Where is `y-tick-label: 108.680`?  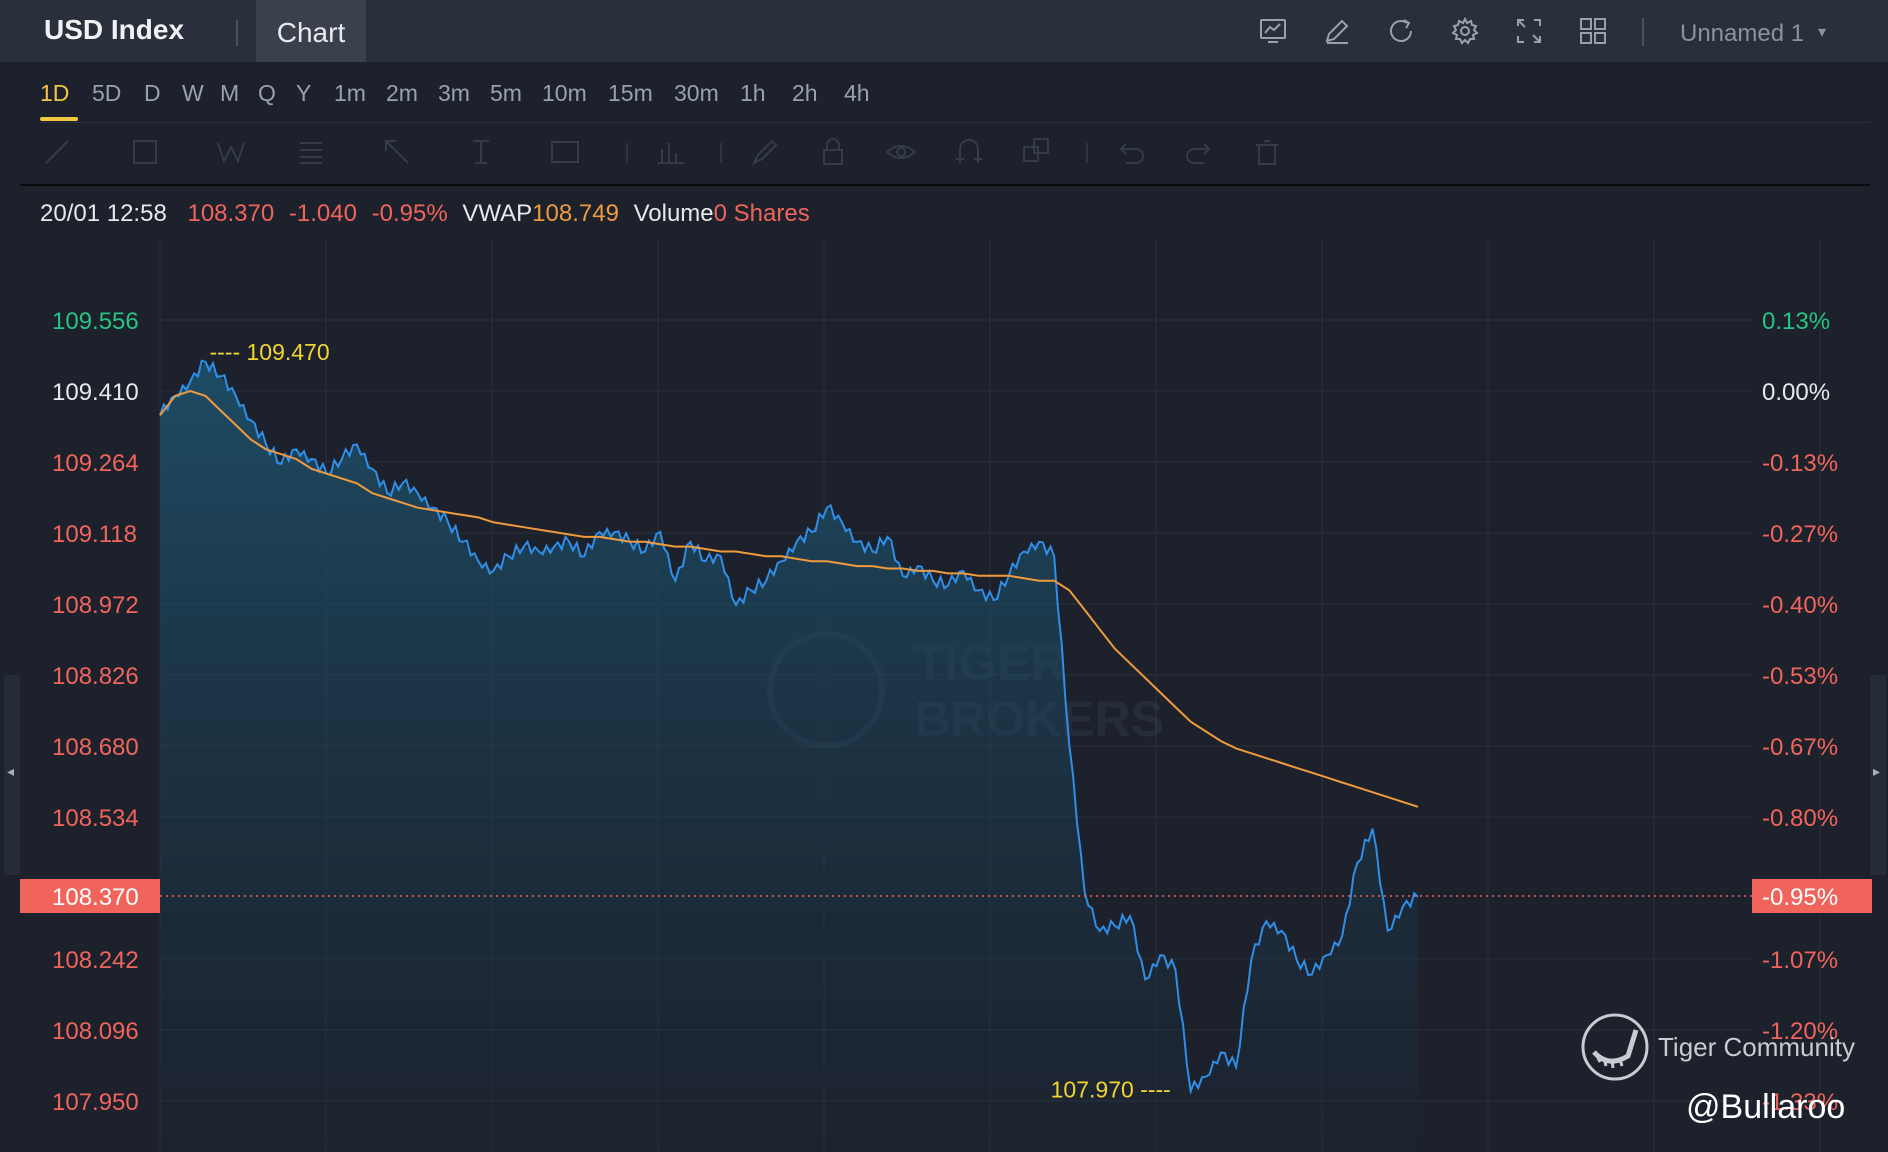
y-tick-label: 108.680 is located at coordinates (95, 747).